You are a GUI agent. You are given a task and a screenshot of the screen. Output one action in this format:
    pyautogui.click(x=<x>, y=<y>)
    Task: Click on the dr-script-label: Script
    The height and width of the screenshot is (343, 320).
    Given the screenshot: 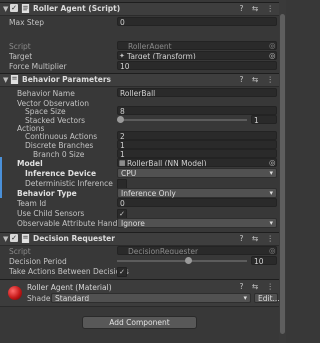 What is the action you would take?
    pyautogui.click(x=20, y=251)
    